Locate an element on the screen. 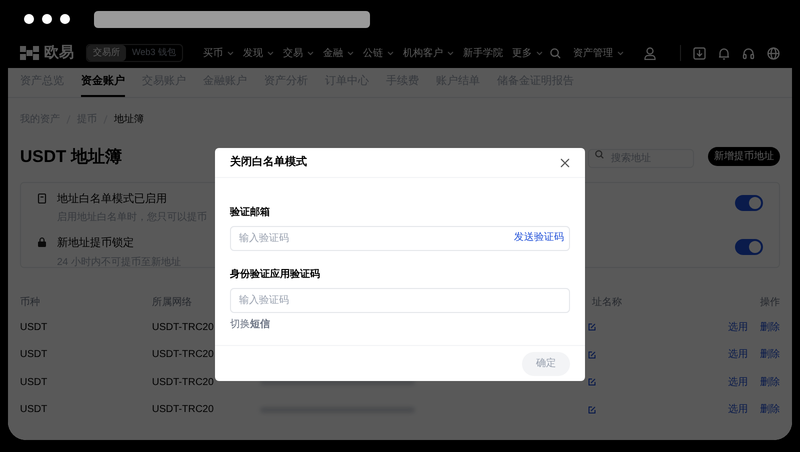  download-icon is located at coordinates (699, 53).